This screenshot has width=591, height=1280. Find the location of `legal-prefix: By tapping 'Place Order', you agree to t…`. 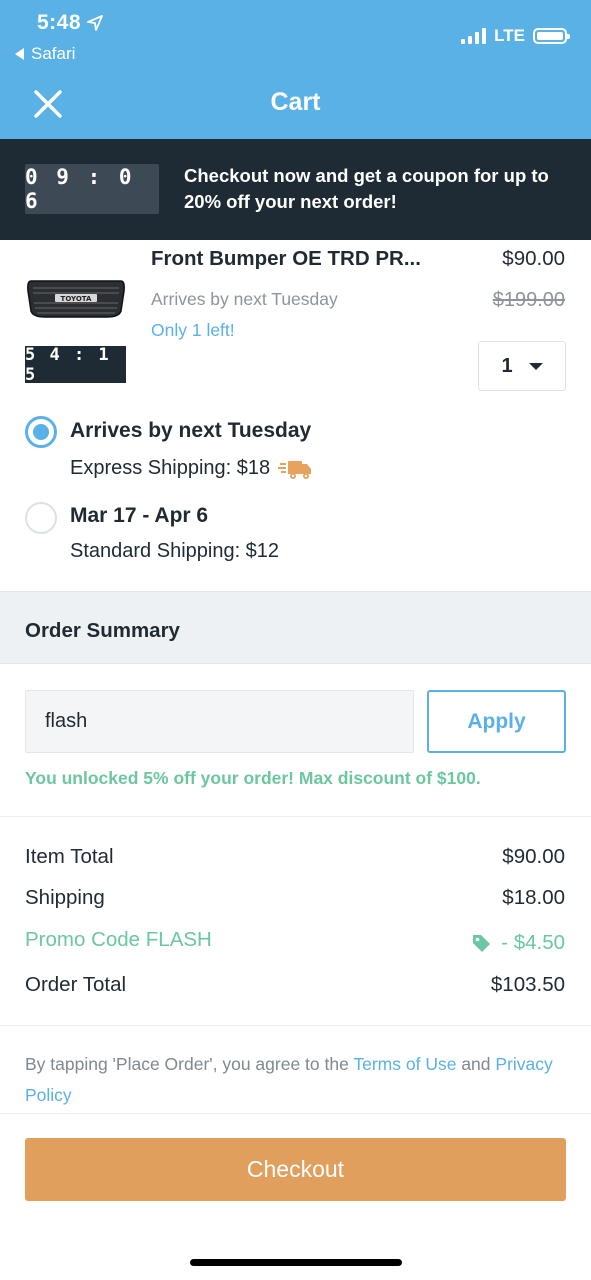

legal-prefix: By tapping 'Place Order', you agree to t… is located at coordinates (189, 1064).